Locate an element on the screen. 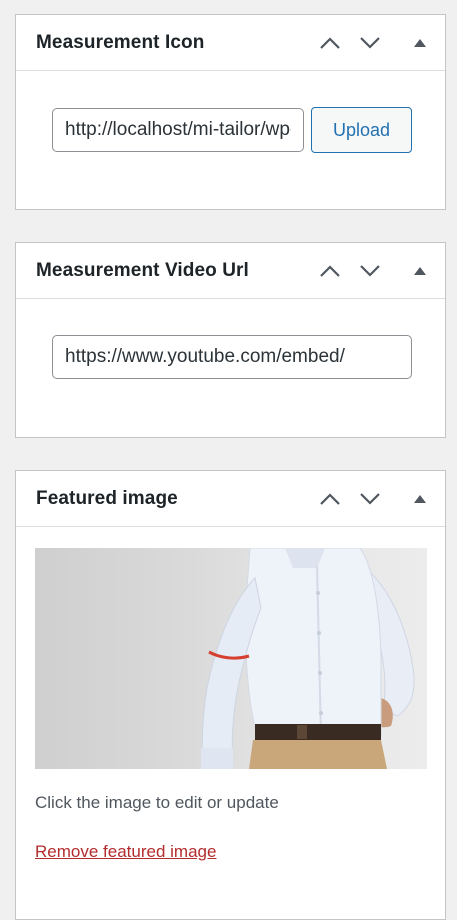 The width and height of the screenshot is (457, 920). panel-title: Measurement Icon is located at coordinates (120, 42).